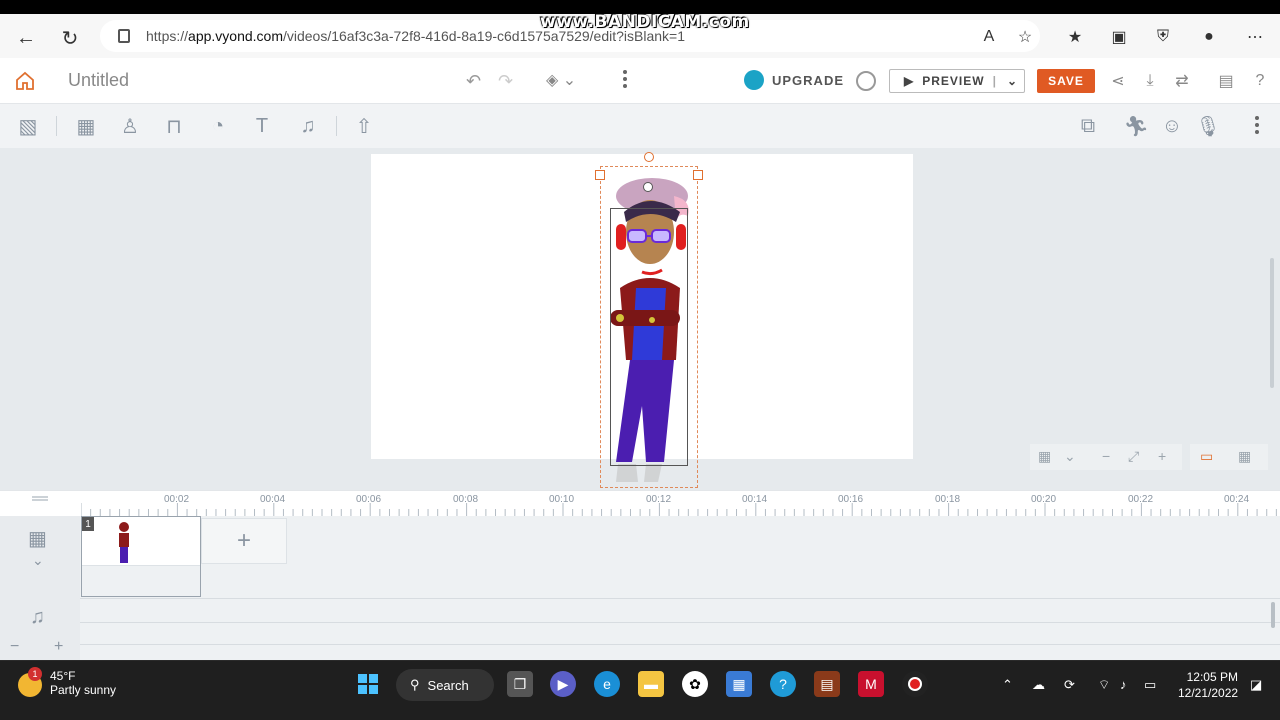 The width and height of the screenshot is (1280, 720). Describe the element at coordinates (262, 126) in the screenshot. I see `text-icon: T` at that location.